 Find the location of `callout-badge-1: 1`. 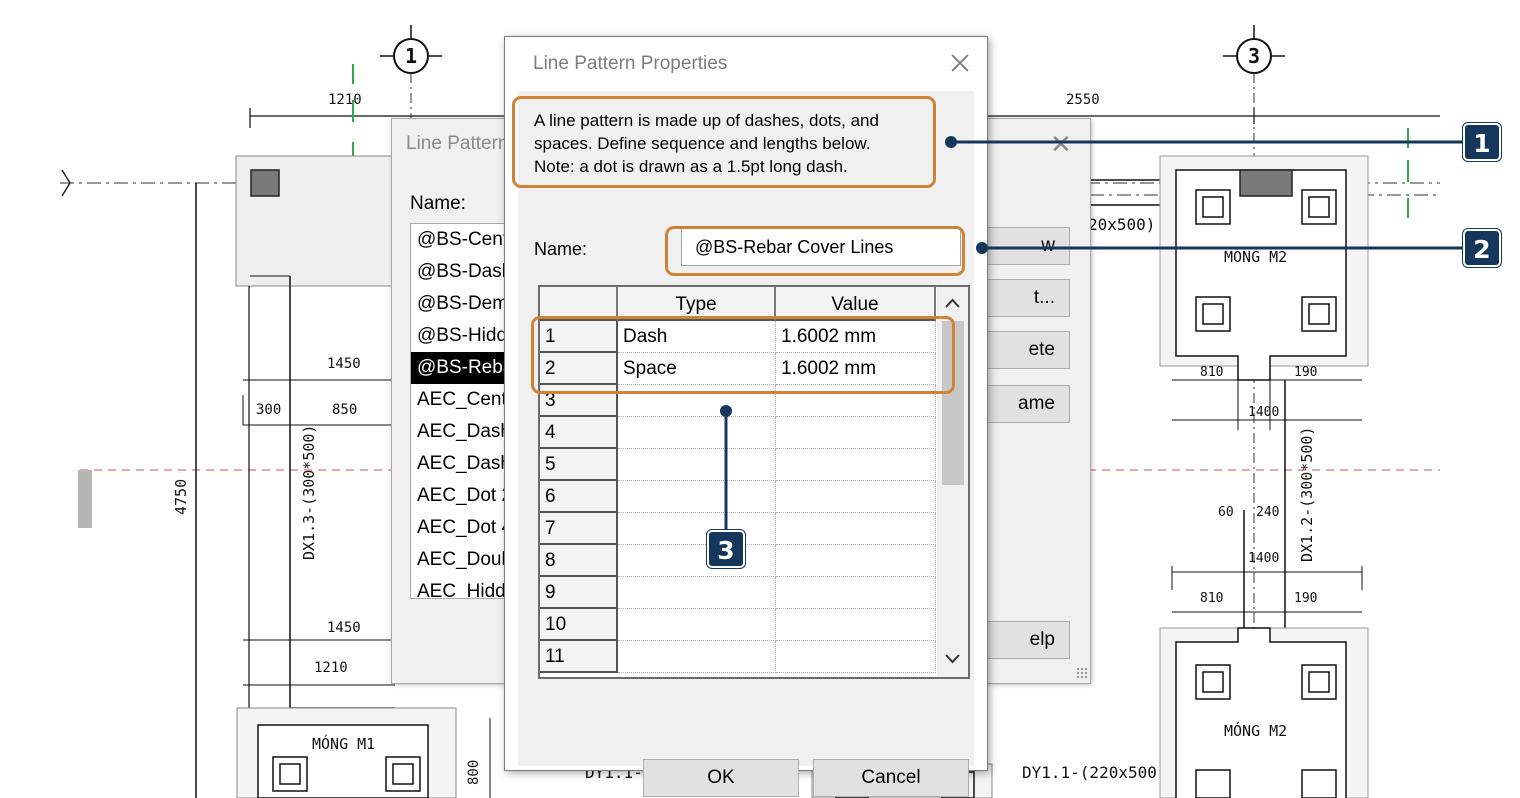

callout-badge-1: 1 is located at coordinates (1482, 142).